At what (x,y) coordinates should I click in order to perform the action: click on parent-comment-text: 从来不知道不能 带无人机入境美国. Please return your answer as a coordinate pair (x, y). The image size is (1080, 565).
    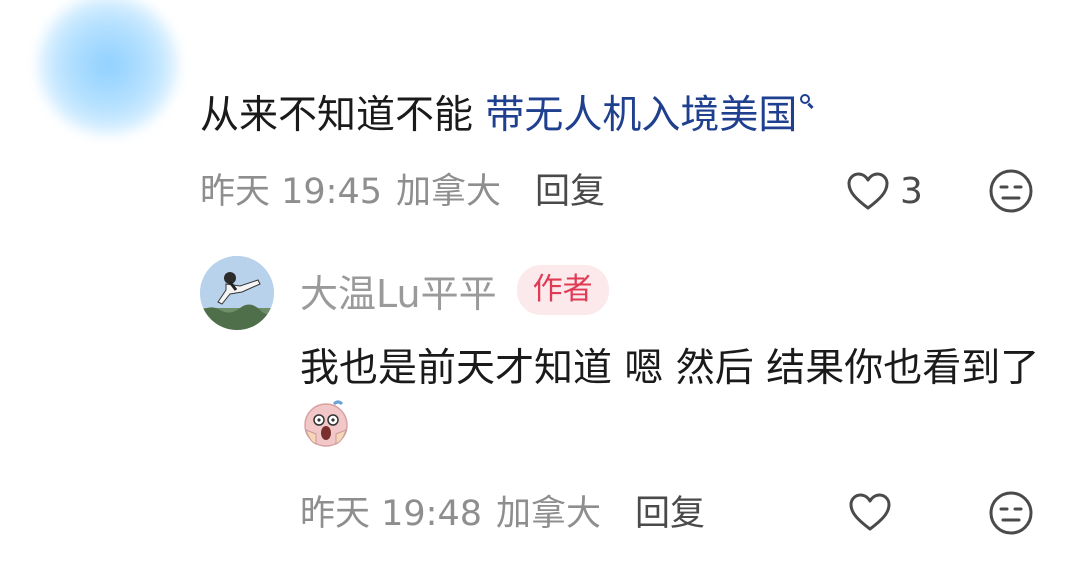
    Looking at the image, I should click on (507, 116).